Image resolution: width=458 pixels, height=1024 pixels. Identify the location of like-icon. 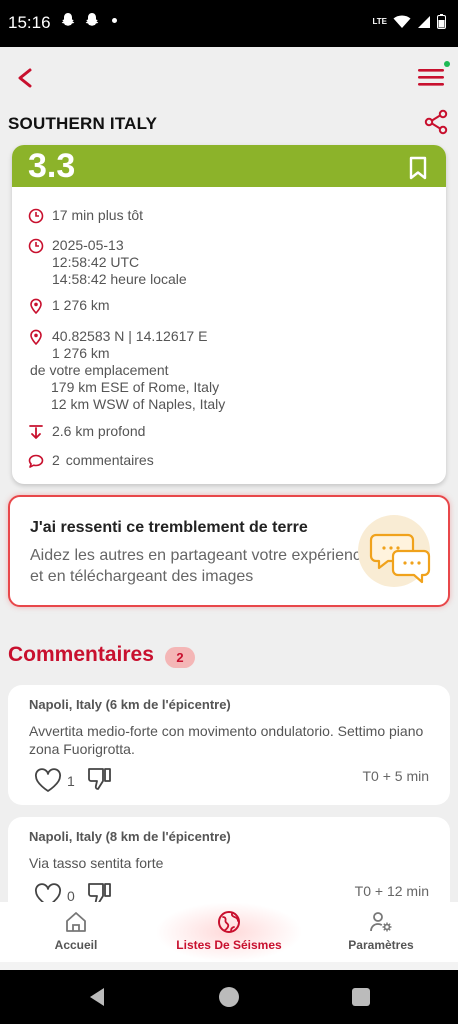
(48, 781).